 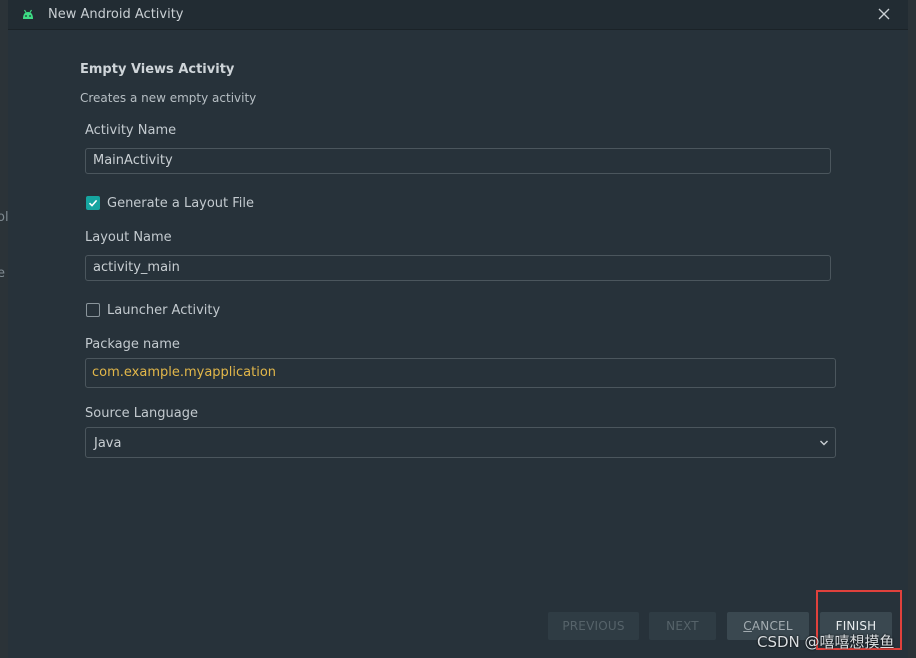 What do you see at coordinates (128, 237) in the screenshot?
I see `layout-name-label: Layout Name` at bounding box center [128, 237].